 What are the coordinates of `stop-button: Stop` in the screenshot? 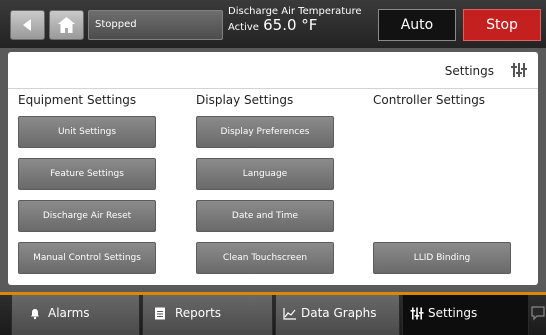 It's located at (502, 25).